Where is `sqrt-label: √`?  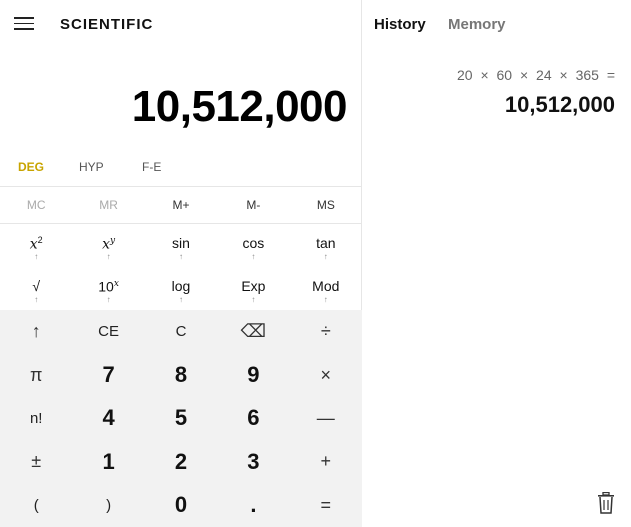 sqrt-label: √ is located at coordinates (36, 286).